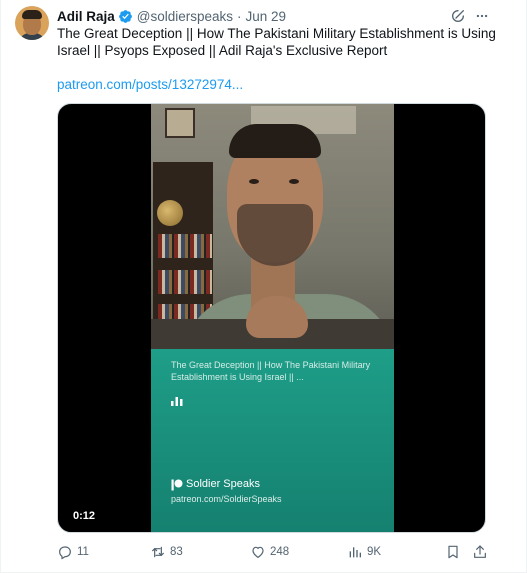 Image resolution: width=527 pixels, height=573 pixels. I want to click on tweet-date: Jun 29, so click(266, 16).